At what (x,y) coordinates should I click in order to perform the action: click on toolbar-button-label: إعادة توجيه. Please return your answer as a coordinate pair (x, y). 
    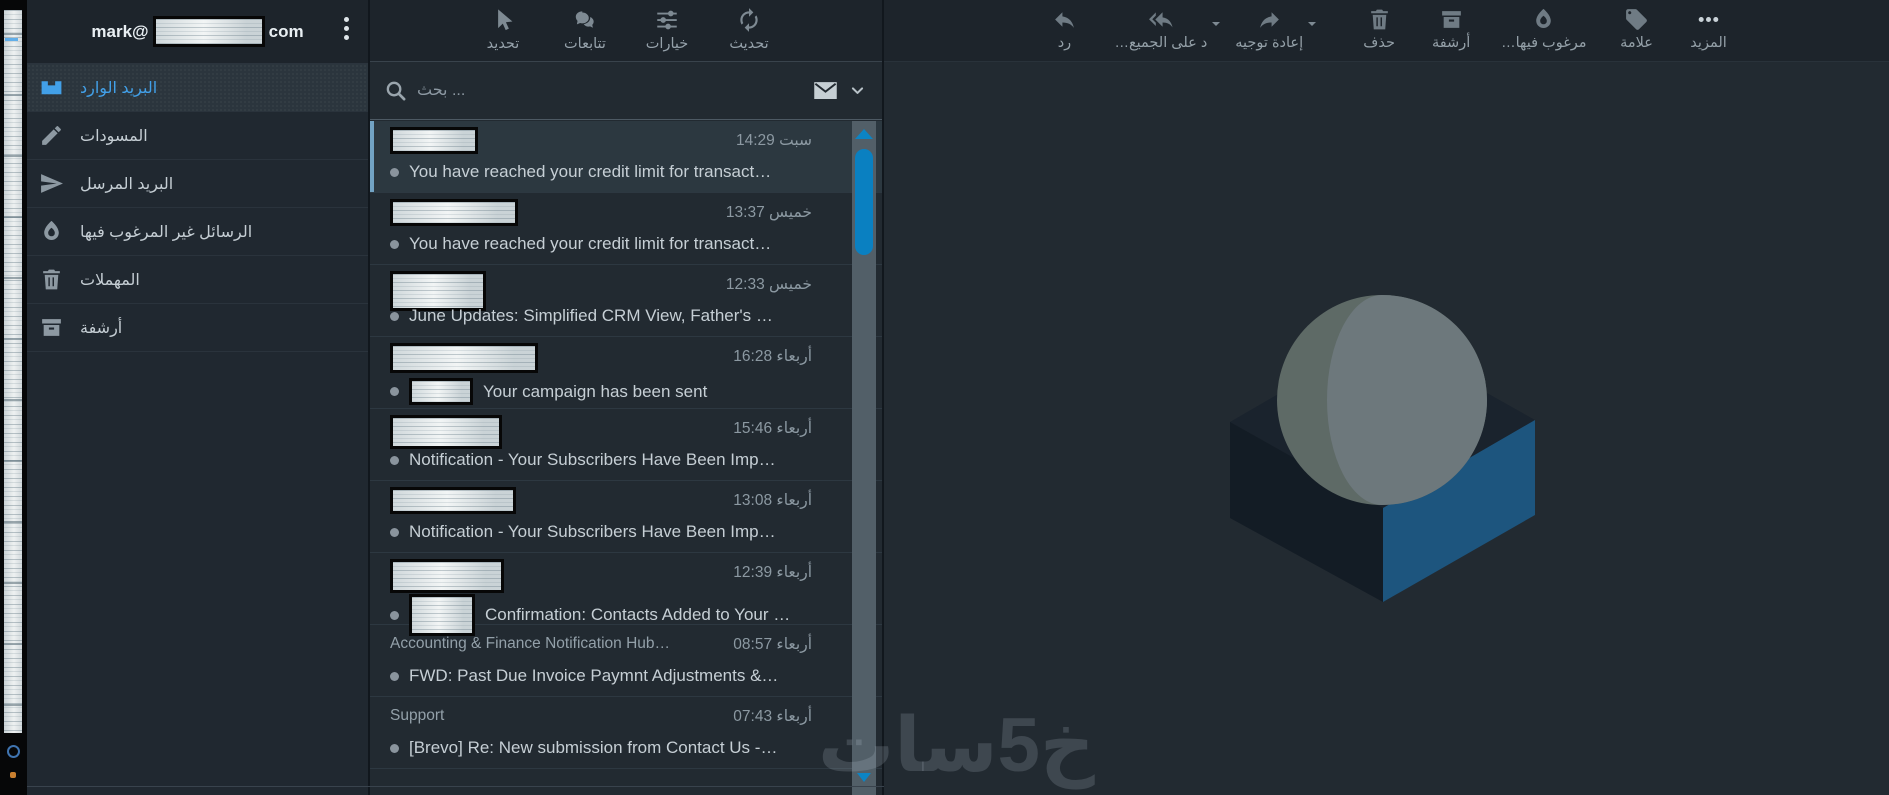
    Looking at the image, I should click on (1269, 43).